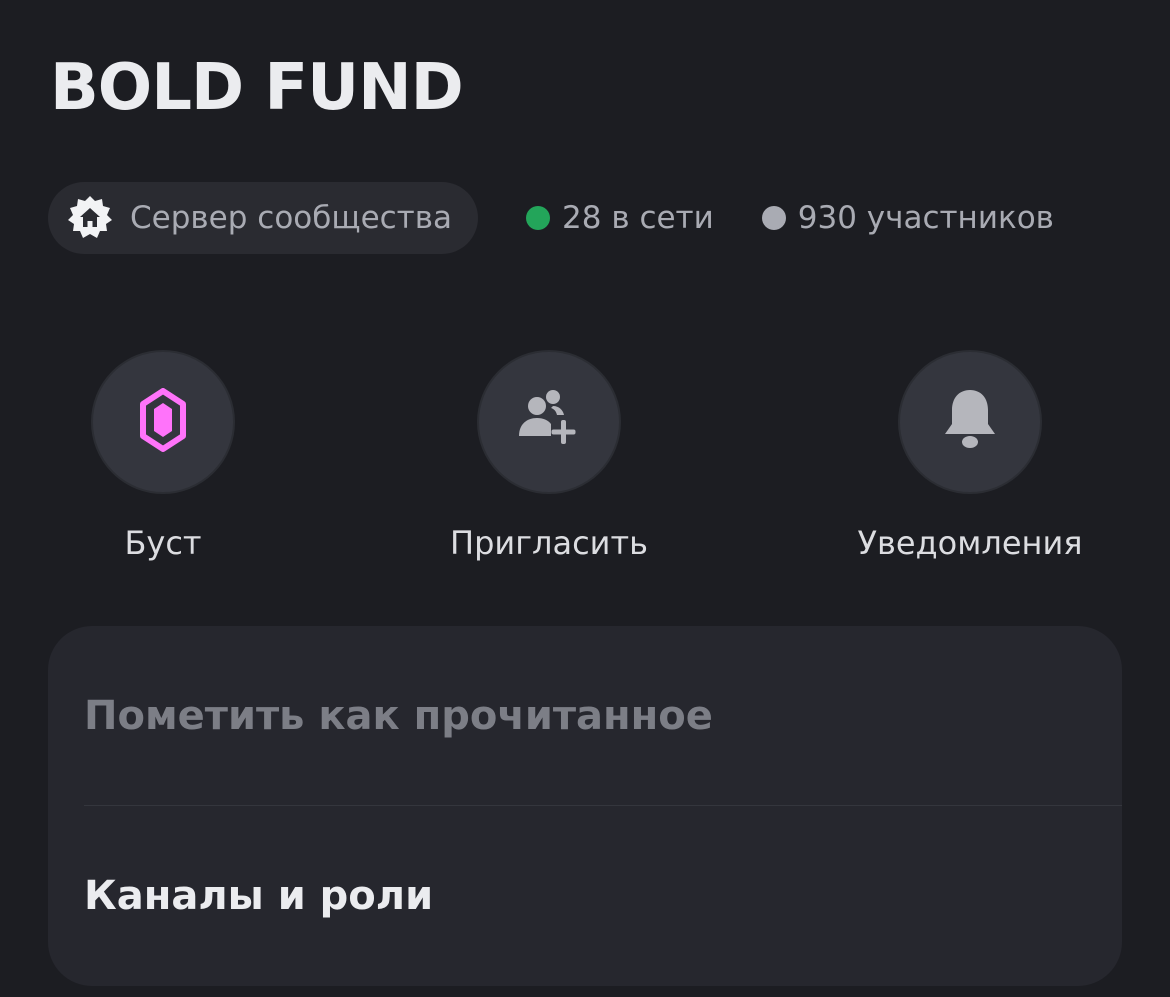 This screenshot has width=1170, height=997. I want to click on boost-button, so click(163, 422).